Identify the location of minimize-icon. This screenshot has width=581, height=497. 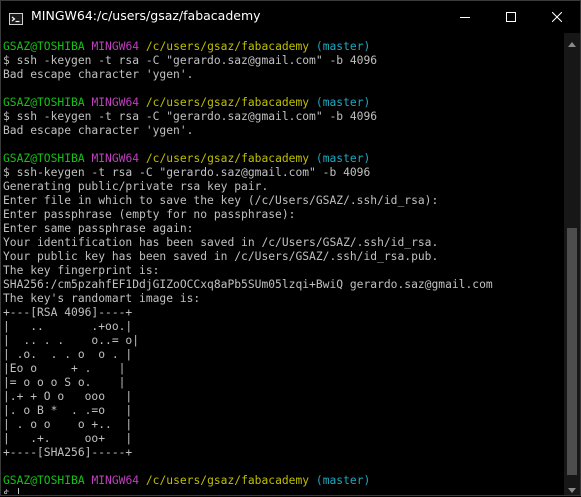
(465, 16).